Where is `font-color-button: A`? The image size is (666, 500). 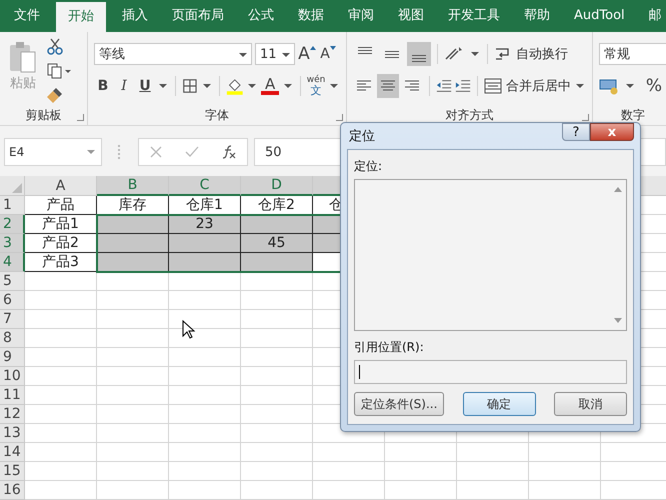
font-color-button: A is located at coordinates (270, 86).